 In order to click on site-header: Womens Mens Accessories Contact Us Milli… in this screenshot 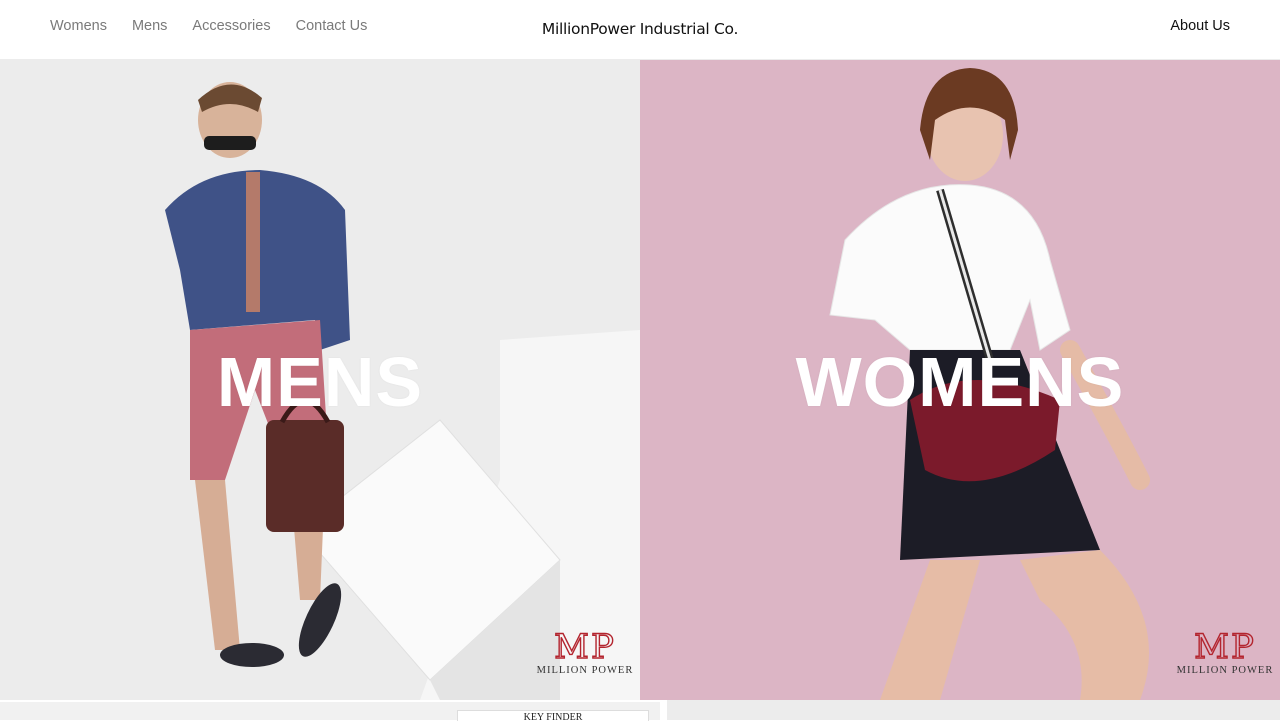, I will do `click(640, 30)`.